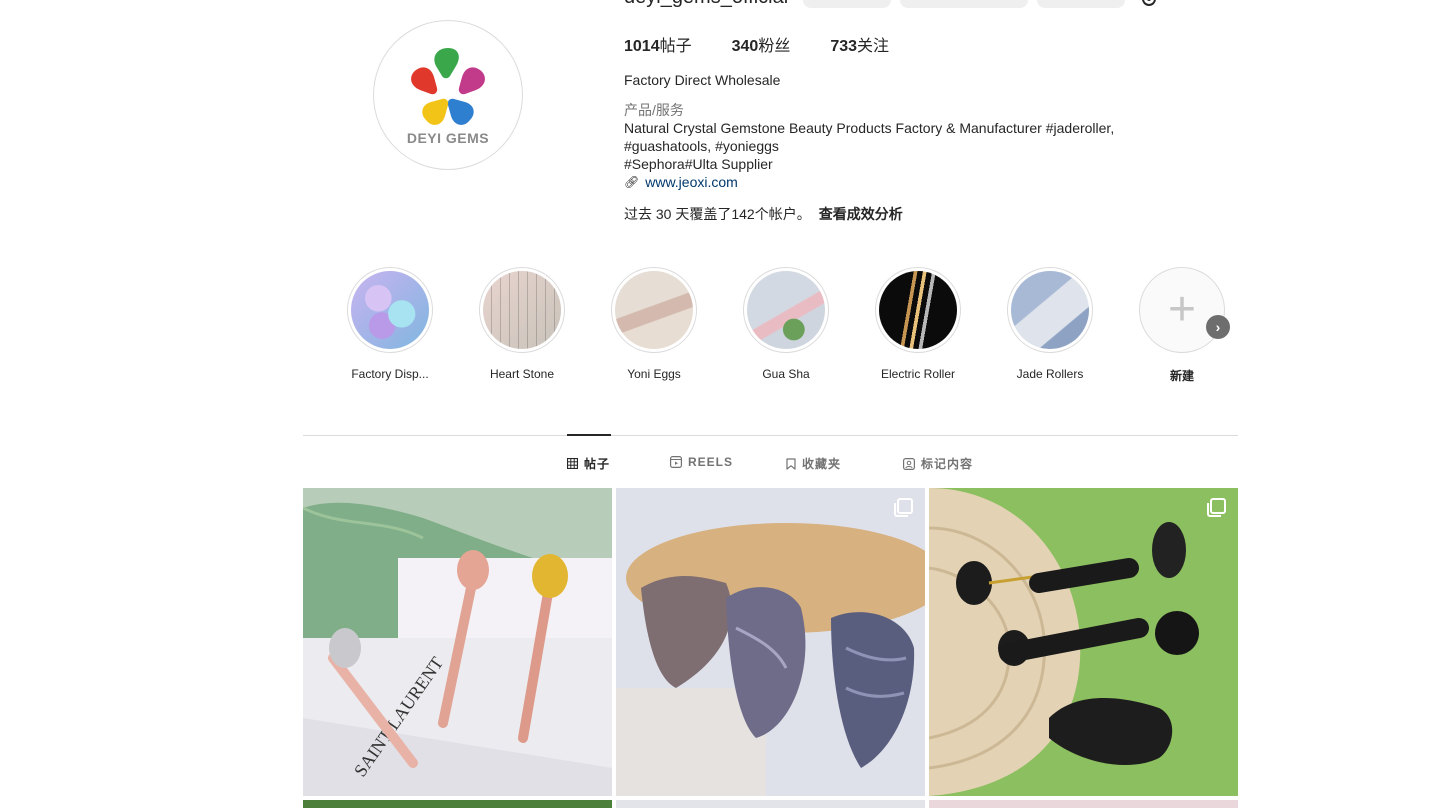 This screenshot has width=1433, height=808. I want to click on link-icon: 🔗︎, so click(632, 182).